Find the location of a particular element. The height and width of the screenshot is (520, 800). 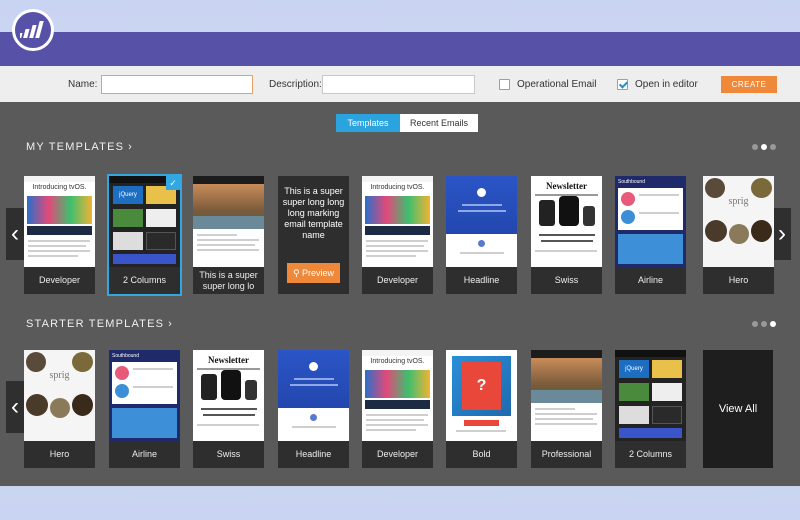

template-name-caption: Bold is located at coordinates (481, 454).